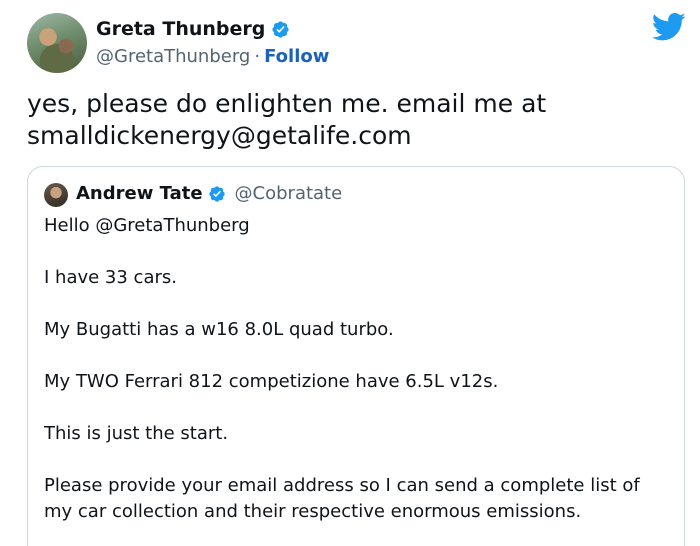  Describe the element at coordinates (136, 433) in the screenshot. I see `quoted-paragraph: This is just the start.` at that location.